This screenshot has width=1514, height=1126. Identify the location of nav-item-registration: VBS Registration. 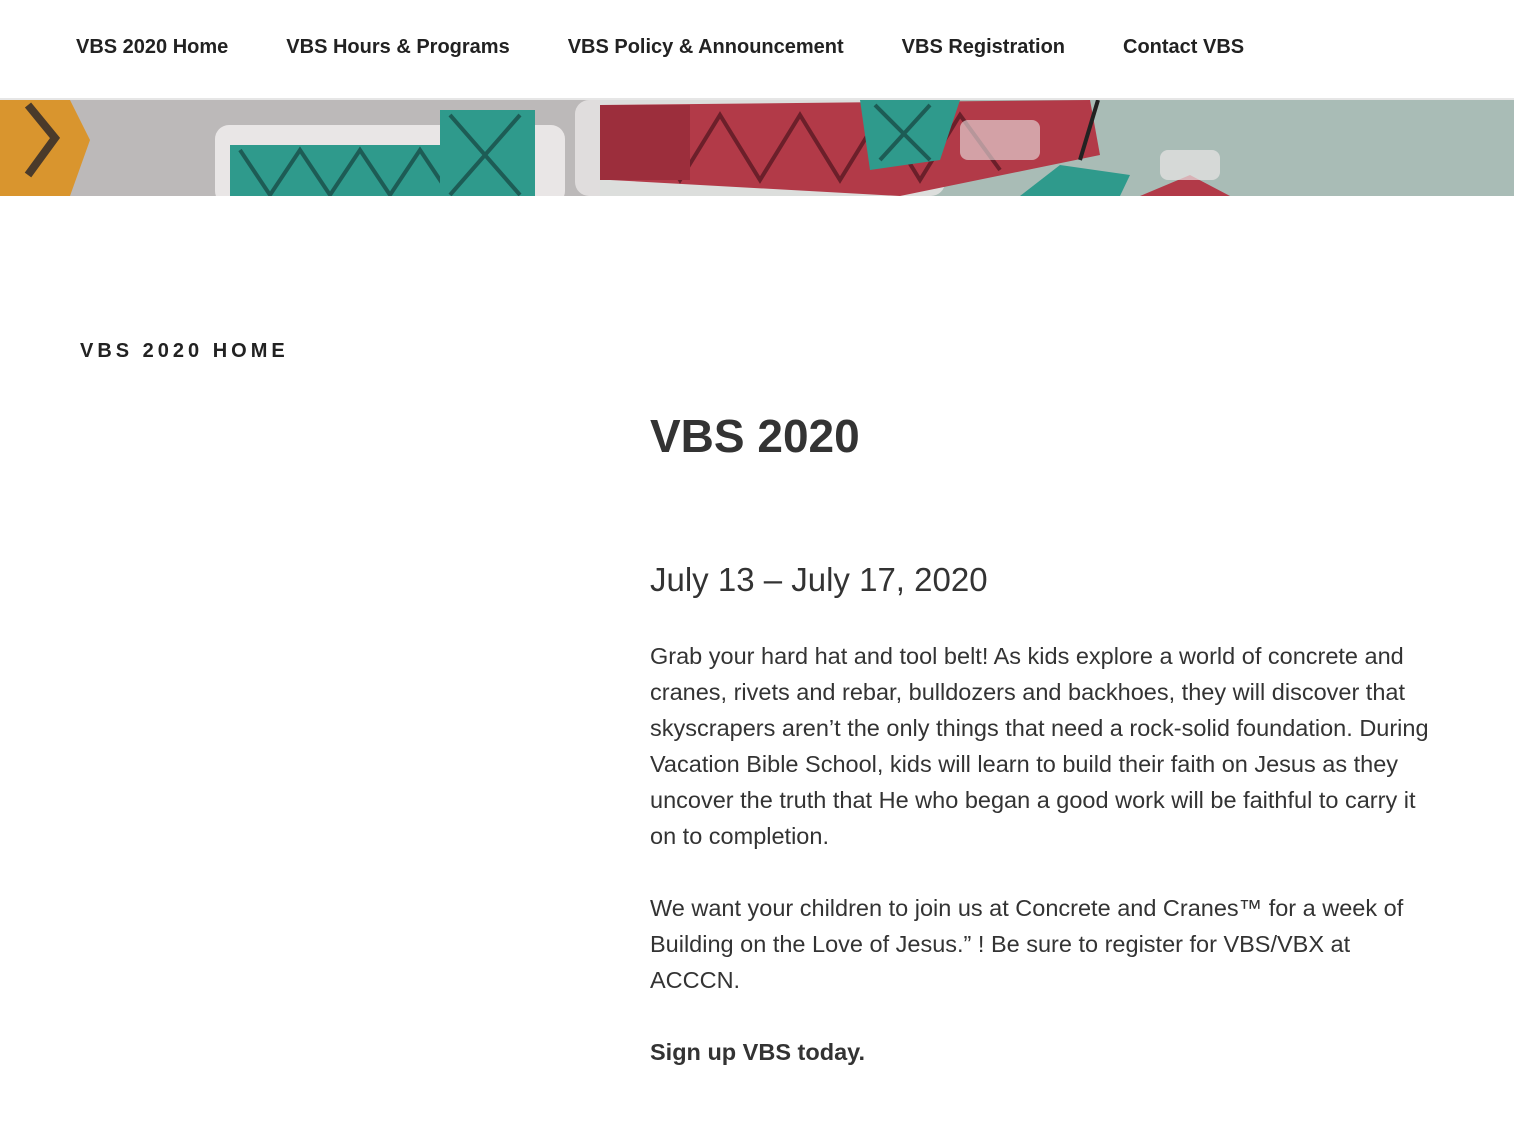
(983, 47).